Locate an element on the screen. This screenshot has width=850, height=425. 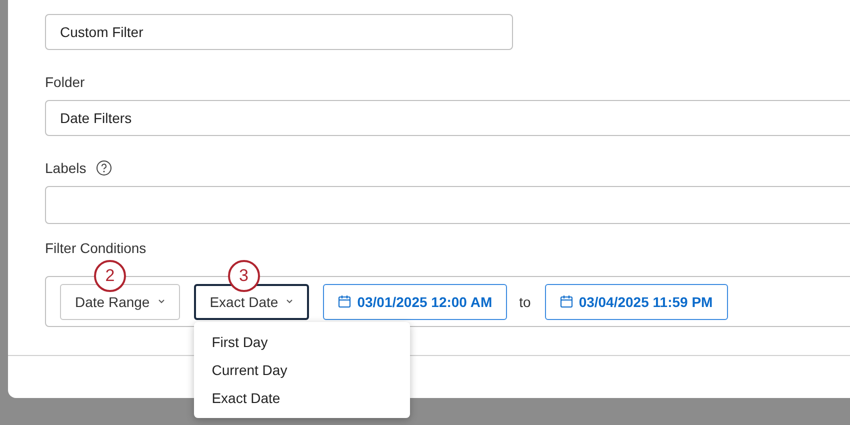
field-label: Folder is located at coordinates (65, 82).